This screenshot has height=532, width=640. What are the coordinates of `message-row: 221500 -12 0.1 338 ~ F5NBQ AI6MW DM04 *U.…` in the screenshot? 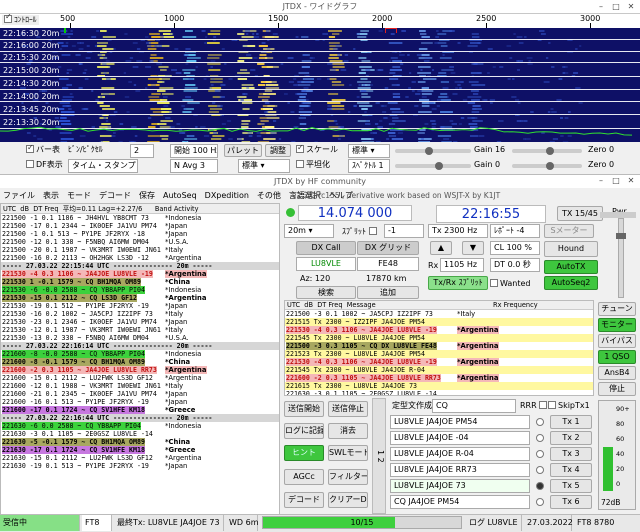 It's located at (140, 242).